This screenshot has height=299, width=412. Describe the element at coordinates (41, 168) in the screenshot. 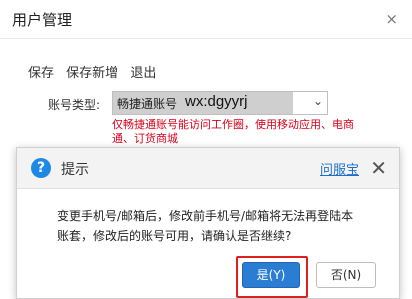

I see `question-icon: ?` at that location.